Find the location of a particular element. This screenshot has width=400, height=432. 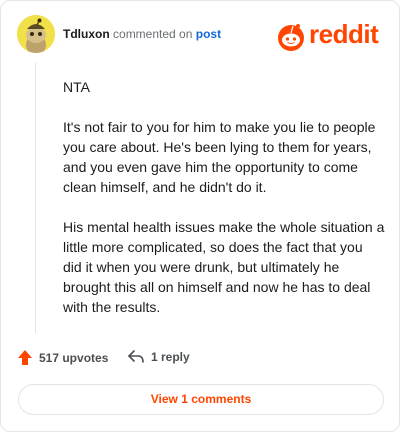

upvote-button: 517 upvotes is located at coordinates (62, 357).